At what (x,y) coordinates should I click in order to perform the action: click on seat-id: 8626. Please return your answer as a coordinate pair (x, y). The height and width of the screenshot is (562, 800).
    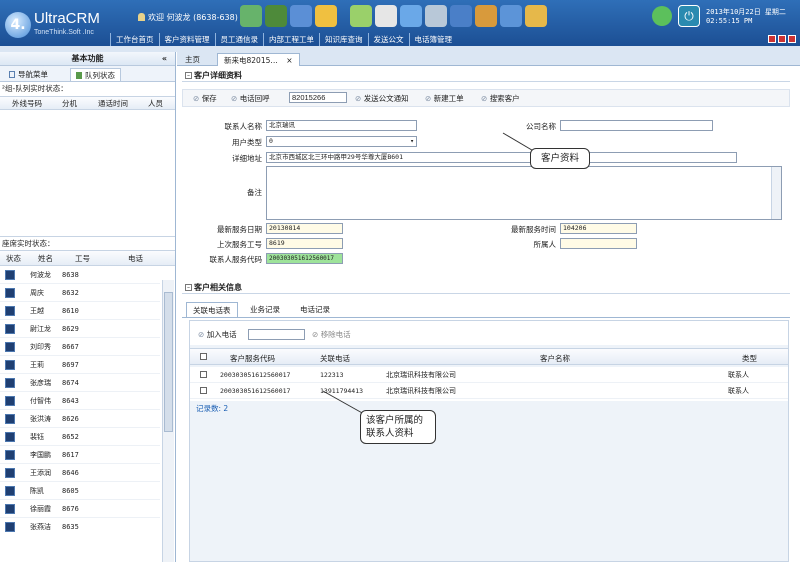
    Looking at the image, I should click on (70, 419).